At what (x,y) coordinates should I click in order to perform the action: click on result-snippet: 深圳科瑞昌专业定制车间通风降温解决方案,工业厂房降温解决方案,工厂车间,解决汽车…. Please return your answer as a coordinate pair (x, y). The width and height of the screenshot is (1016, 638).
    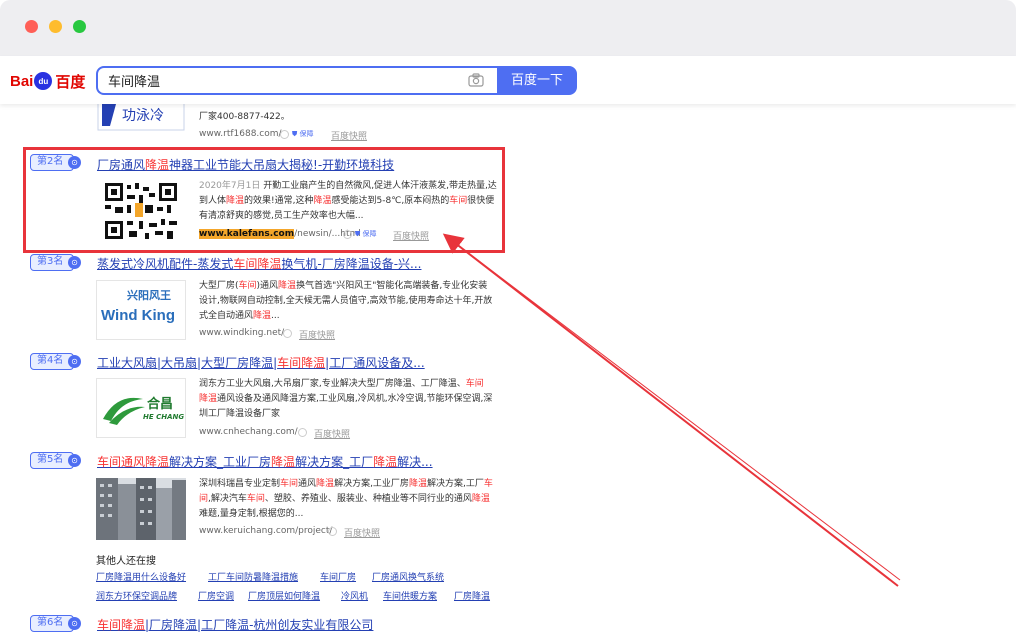
    Looking at the image, I should click on (346, 499).